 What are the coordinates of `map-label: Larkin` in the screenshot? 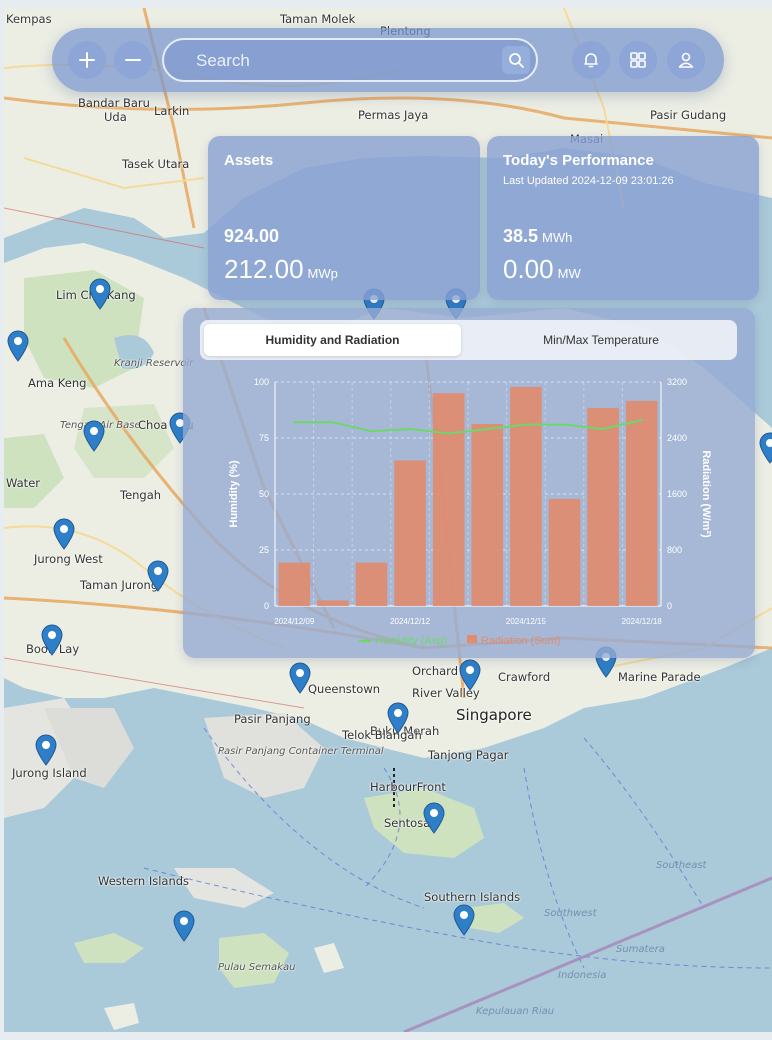 It's located at (172, 111).